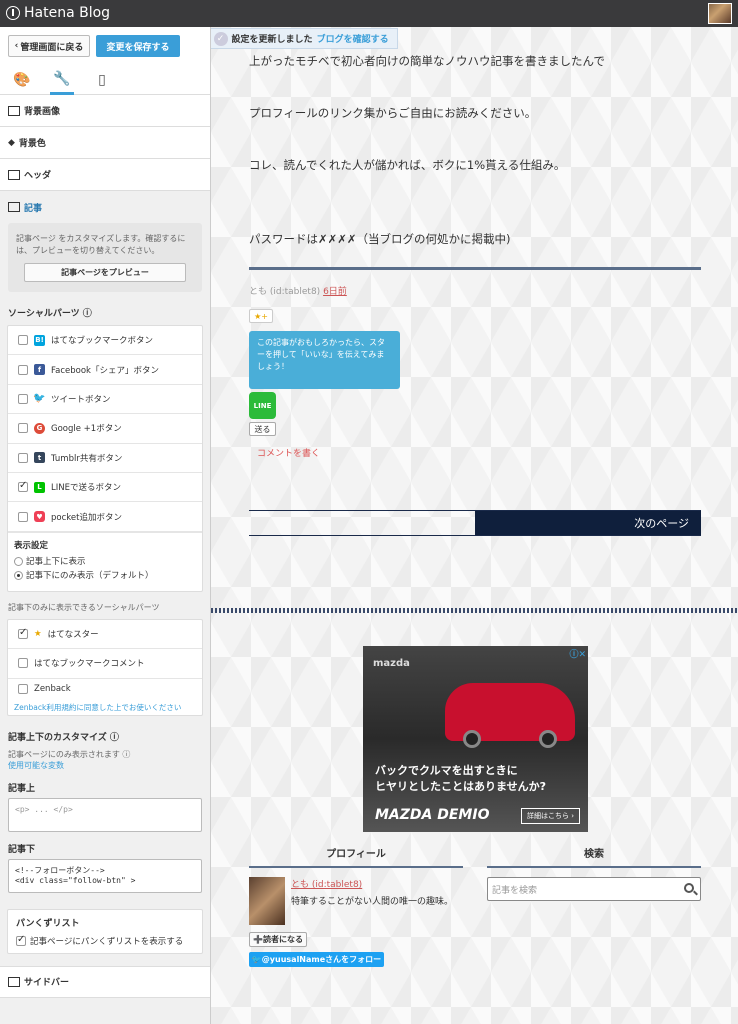  Describe the element at coordinates (84, 607) in the screenshot. I see `below-only-title: 記事下のみに表示できるソーシャルパーツ` at that location.